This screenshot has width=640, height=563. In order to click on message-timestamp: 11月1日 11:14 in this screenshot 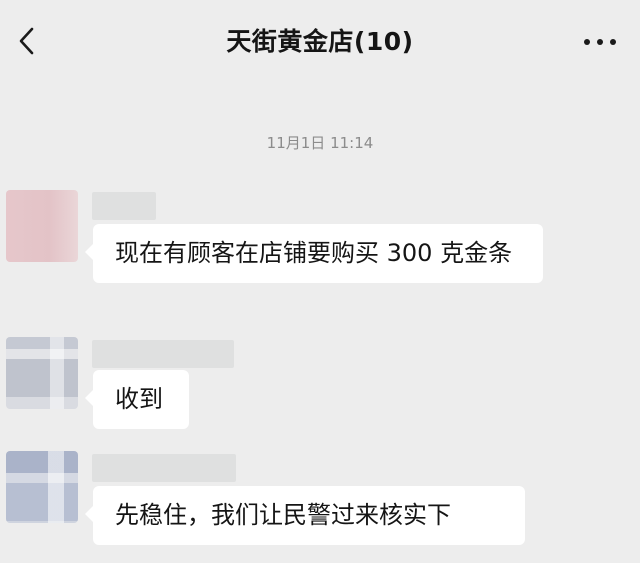, I will do `click(320, 143)`.